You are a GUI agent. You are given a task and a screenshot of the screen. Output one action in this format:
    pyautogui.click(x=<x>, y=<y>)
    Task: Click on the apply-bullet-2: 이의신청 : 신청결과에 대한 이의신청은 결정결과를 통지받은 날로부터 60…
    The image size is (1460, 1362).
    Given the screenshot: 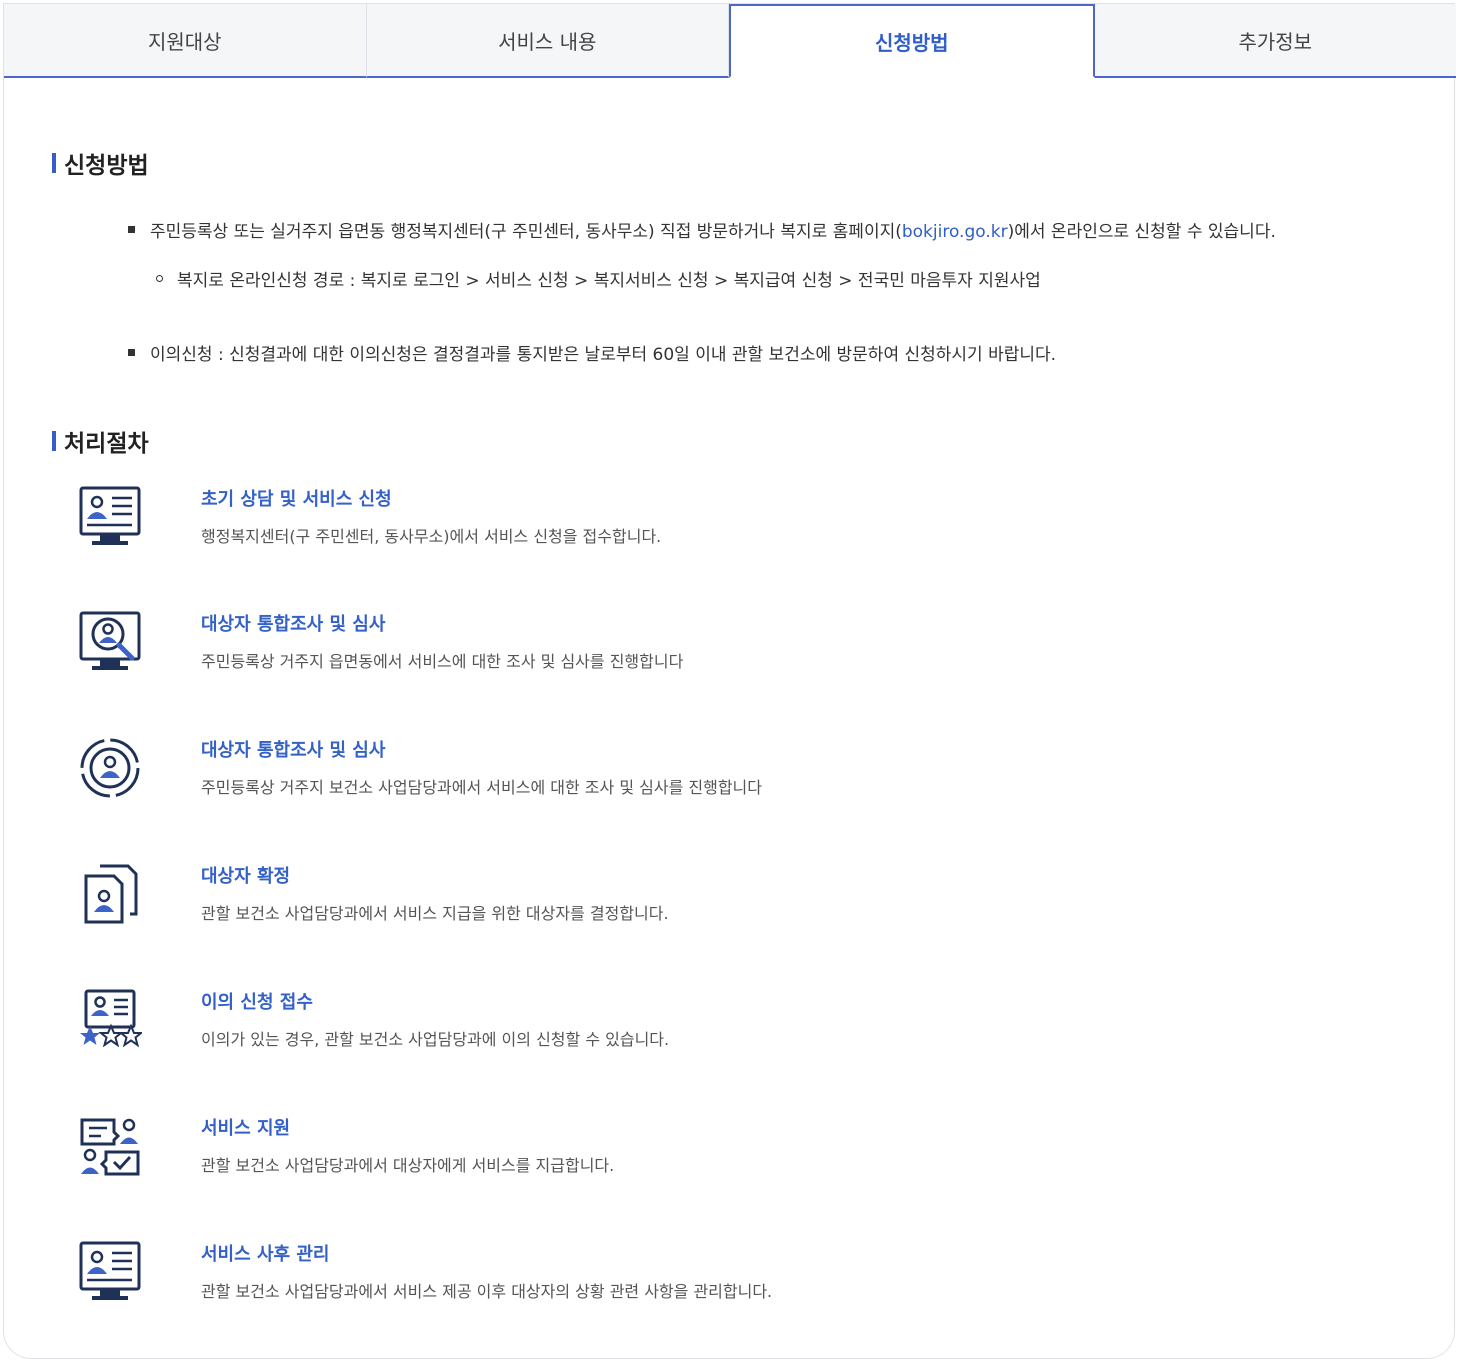 What is the action you would take?
    pyautogui.click(x=592, y=352)
    